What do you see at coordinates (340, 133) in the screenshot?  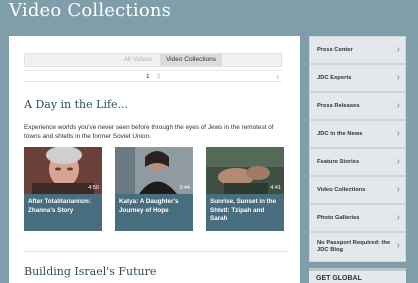 I see `sidebar-item-label: JDC in the News` at bounding box center [340, 133].